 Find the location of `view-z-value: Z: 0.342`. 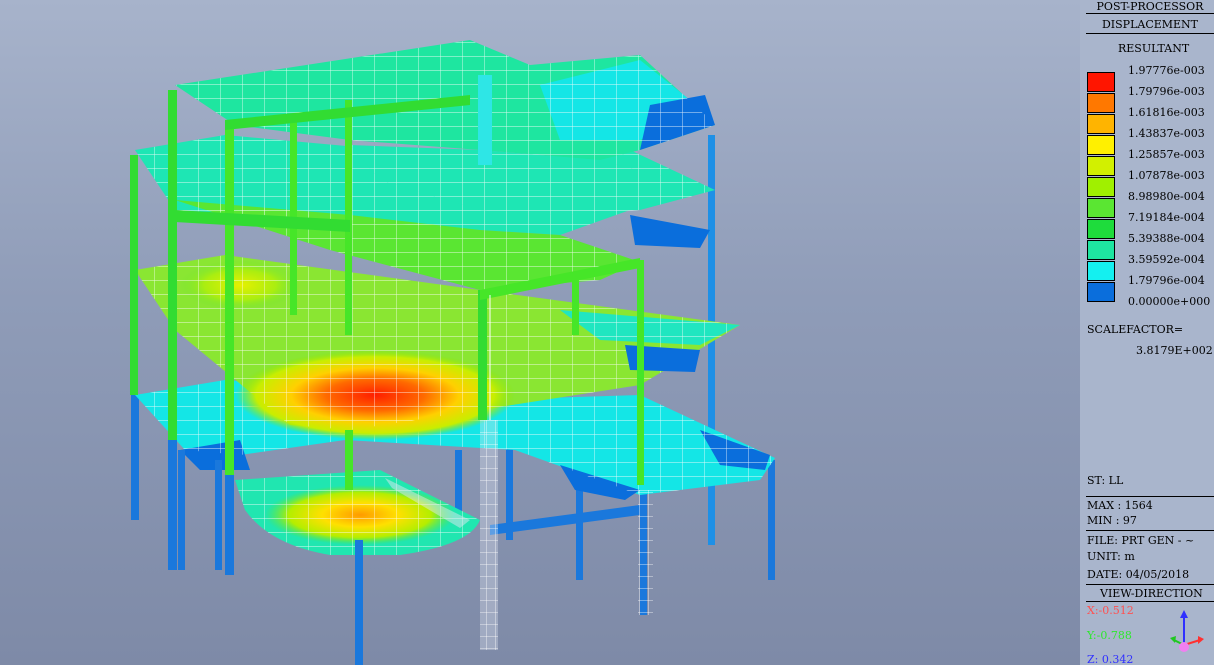

view-z-value: Z: 0.342 is located at coordinates (1110, 659).